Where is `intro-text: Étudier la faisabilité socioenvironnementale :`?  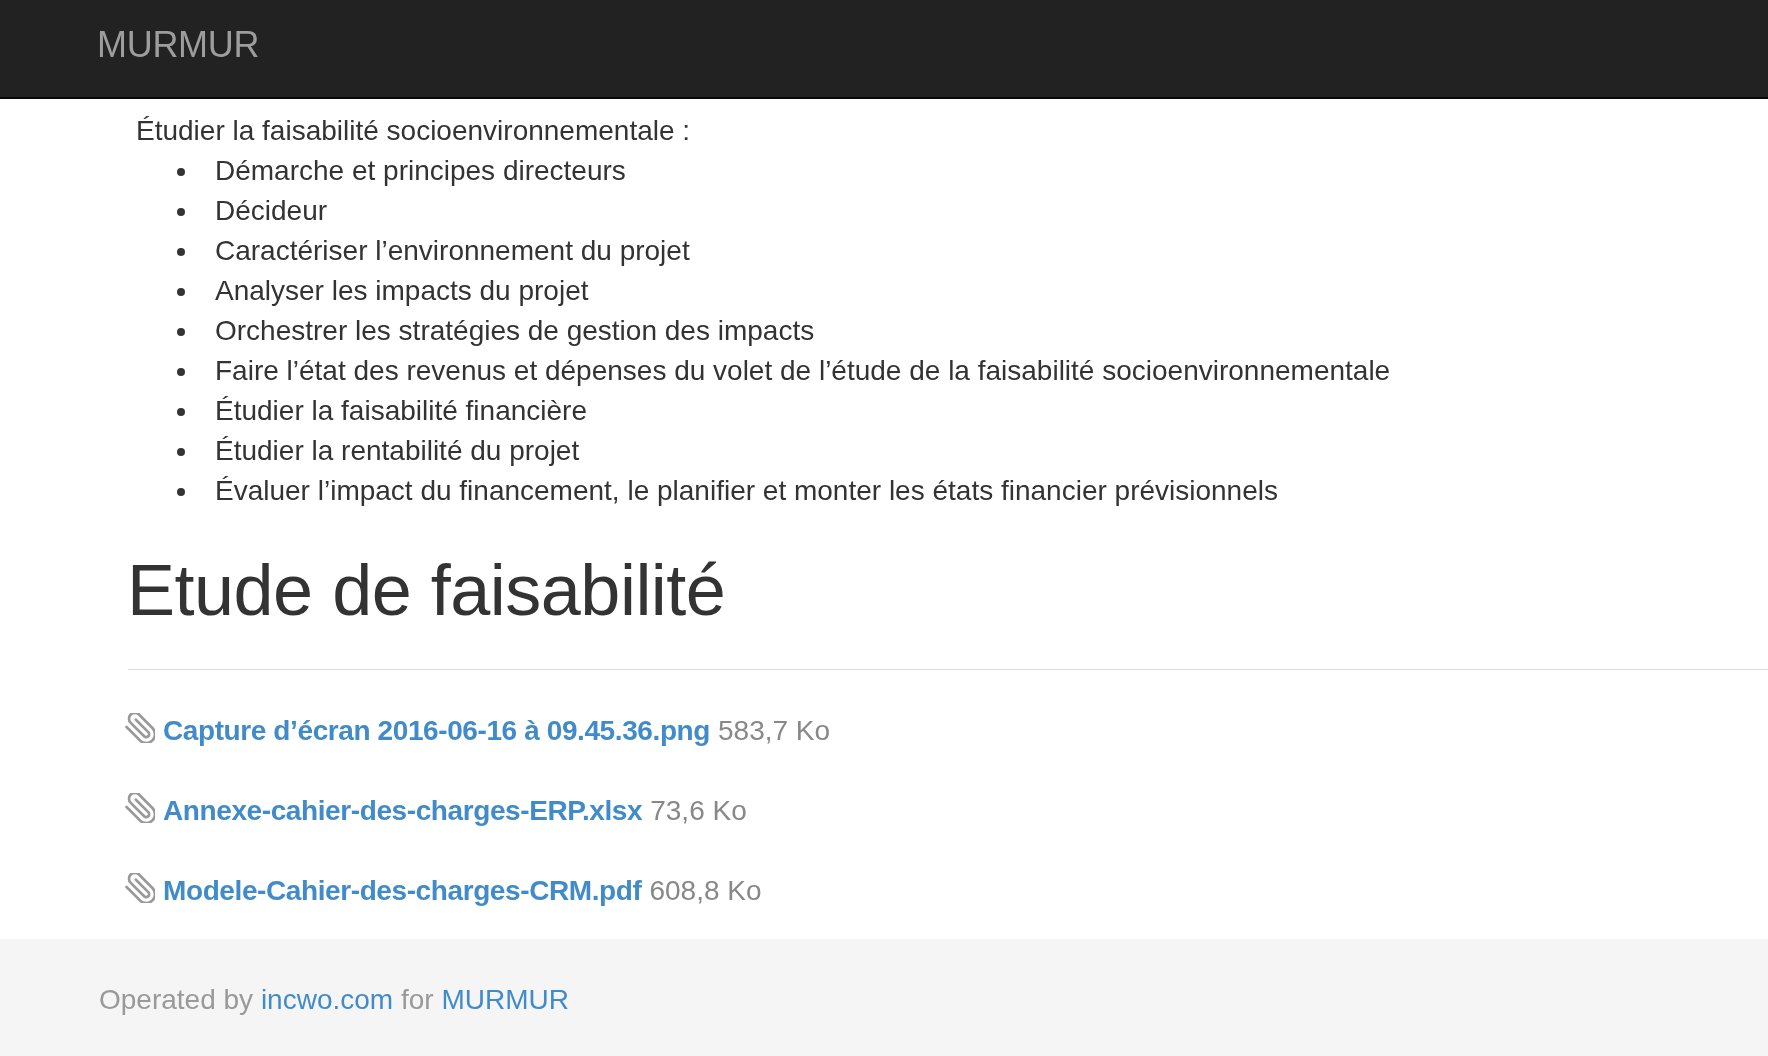
intro-text: Étudier la faisabilité socioenvironnementale : is located at coordinates (414, 131).